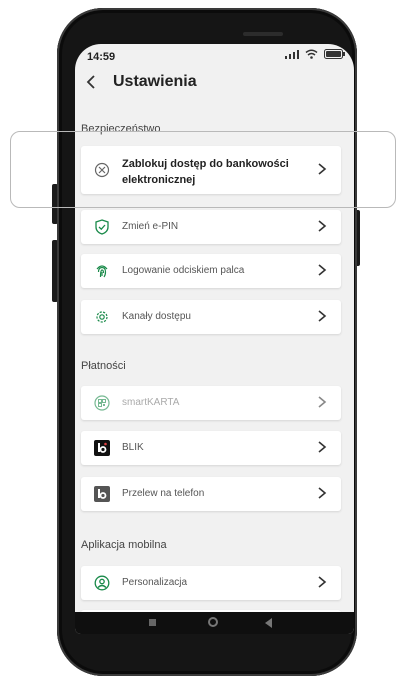 The width and height of the screenshot is (399, 682). Describe the element at coordinates (203, 169) in the screenshot. I see `highlight-frame` at that location.